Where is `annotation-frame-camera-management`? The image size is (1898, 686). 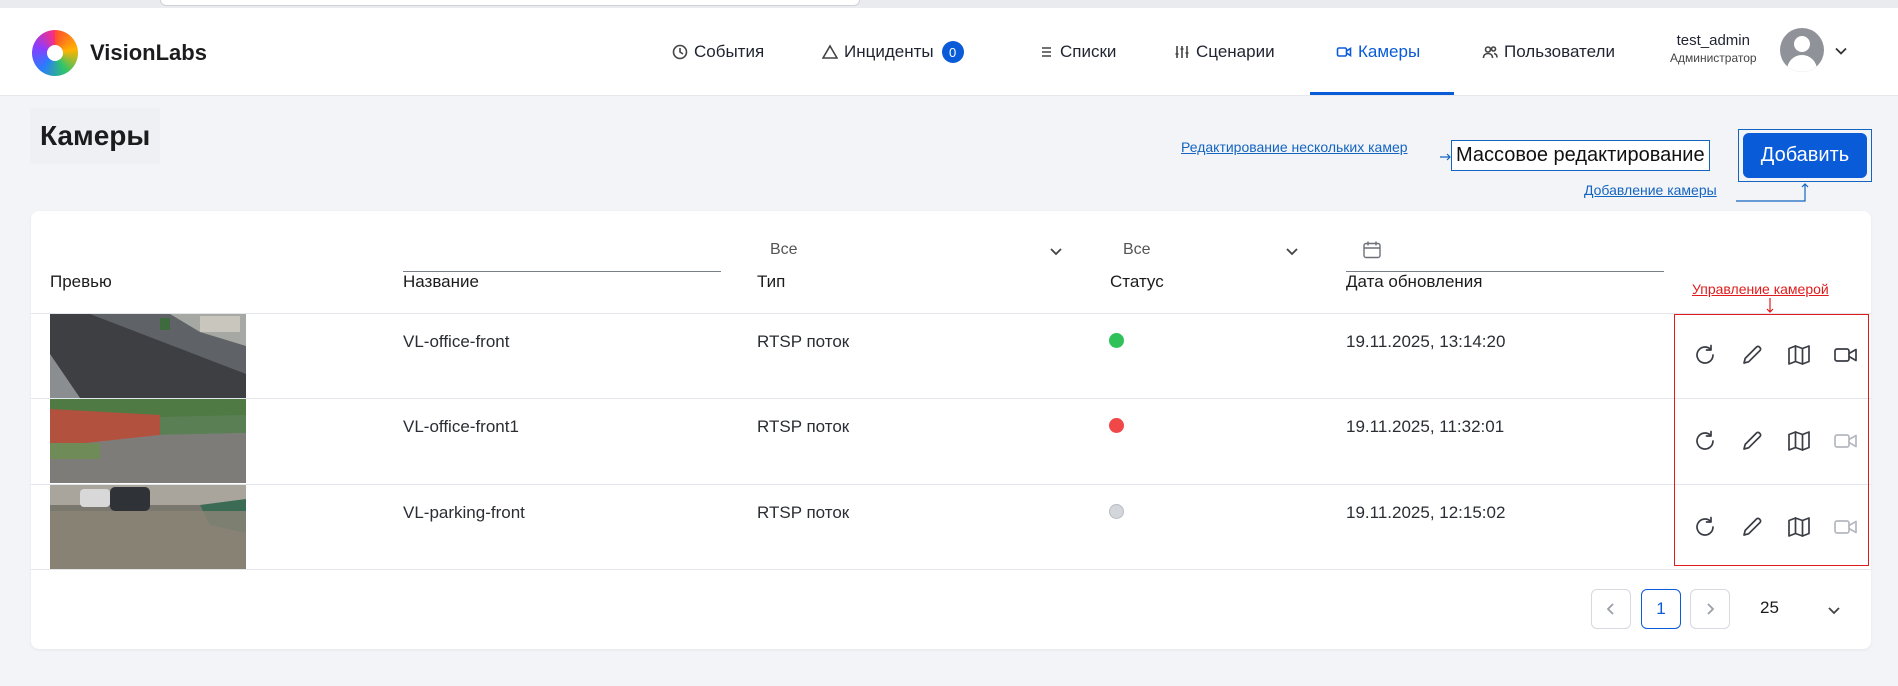 annotation-frame-camera-management is located at coordinates (1771, 440).